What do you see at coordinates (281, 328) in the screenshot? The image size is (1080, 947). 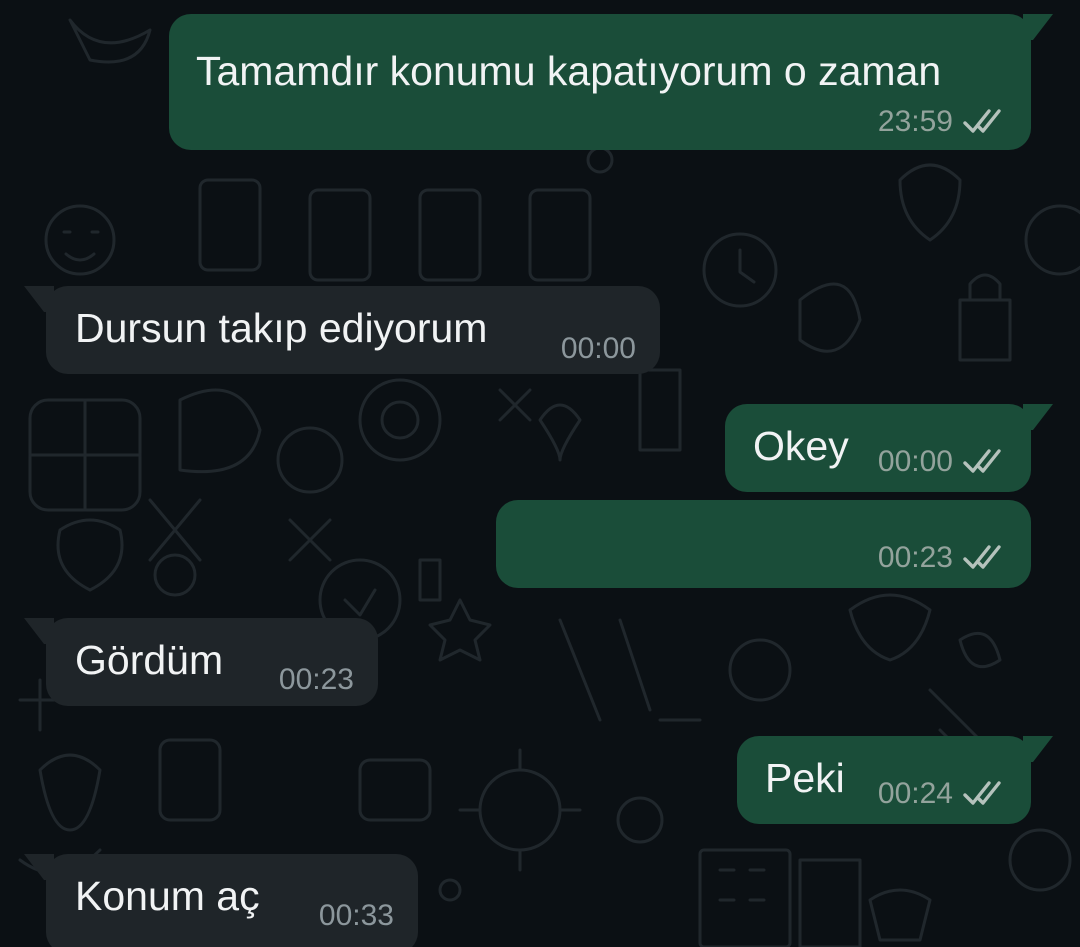 I see `message-text: Dursun takıp ediyorum` at bounding box center [281, 328].